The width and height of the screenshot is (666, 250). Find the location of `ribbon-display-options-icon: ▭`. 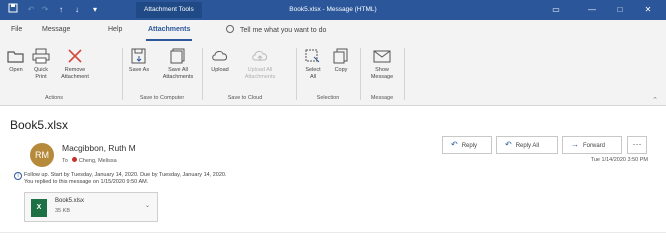

ribbon-display-options-icon: ▭ is located at coordinates (556, 10).